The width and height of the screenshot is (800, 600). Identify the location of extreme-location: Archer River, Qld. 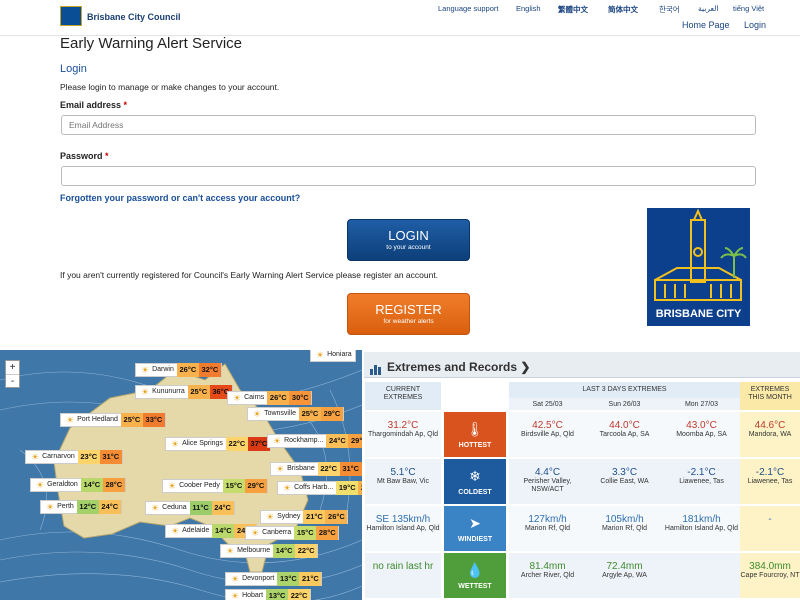
(547, 575).